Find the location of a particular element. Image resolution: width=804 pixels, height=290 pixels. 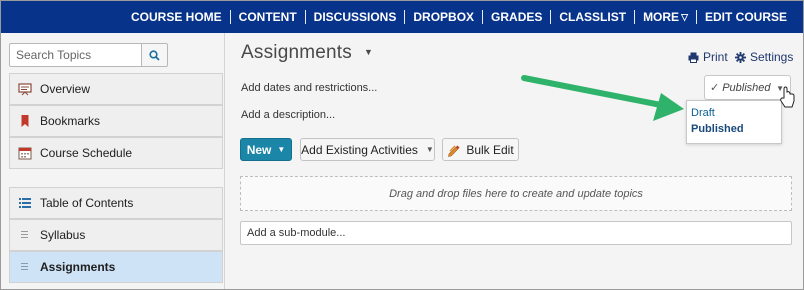

status-selected-value: Published is located at coordinates (746, 87).